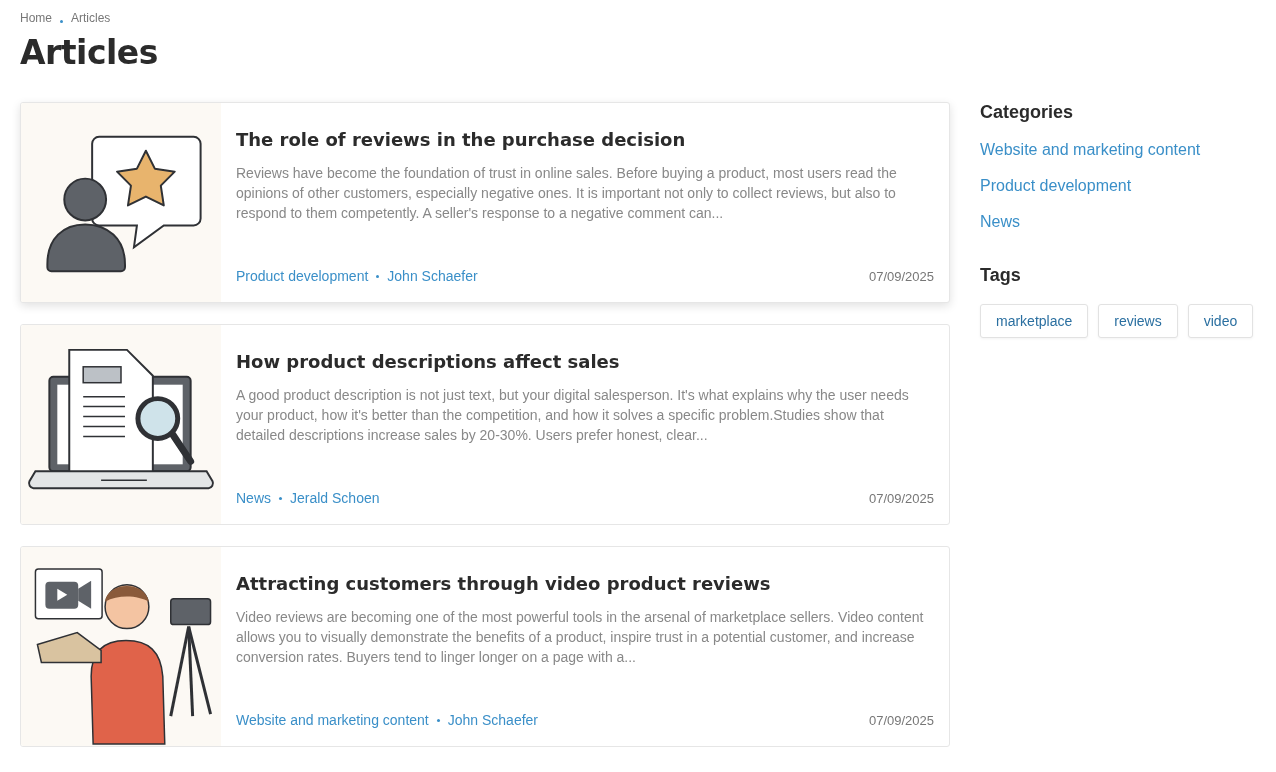 This screenshot has height=772, width=1276. I want to click on article-title: The role of reviews in the purchase decision, so click(585, 139).